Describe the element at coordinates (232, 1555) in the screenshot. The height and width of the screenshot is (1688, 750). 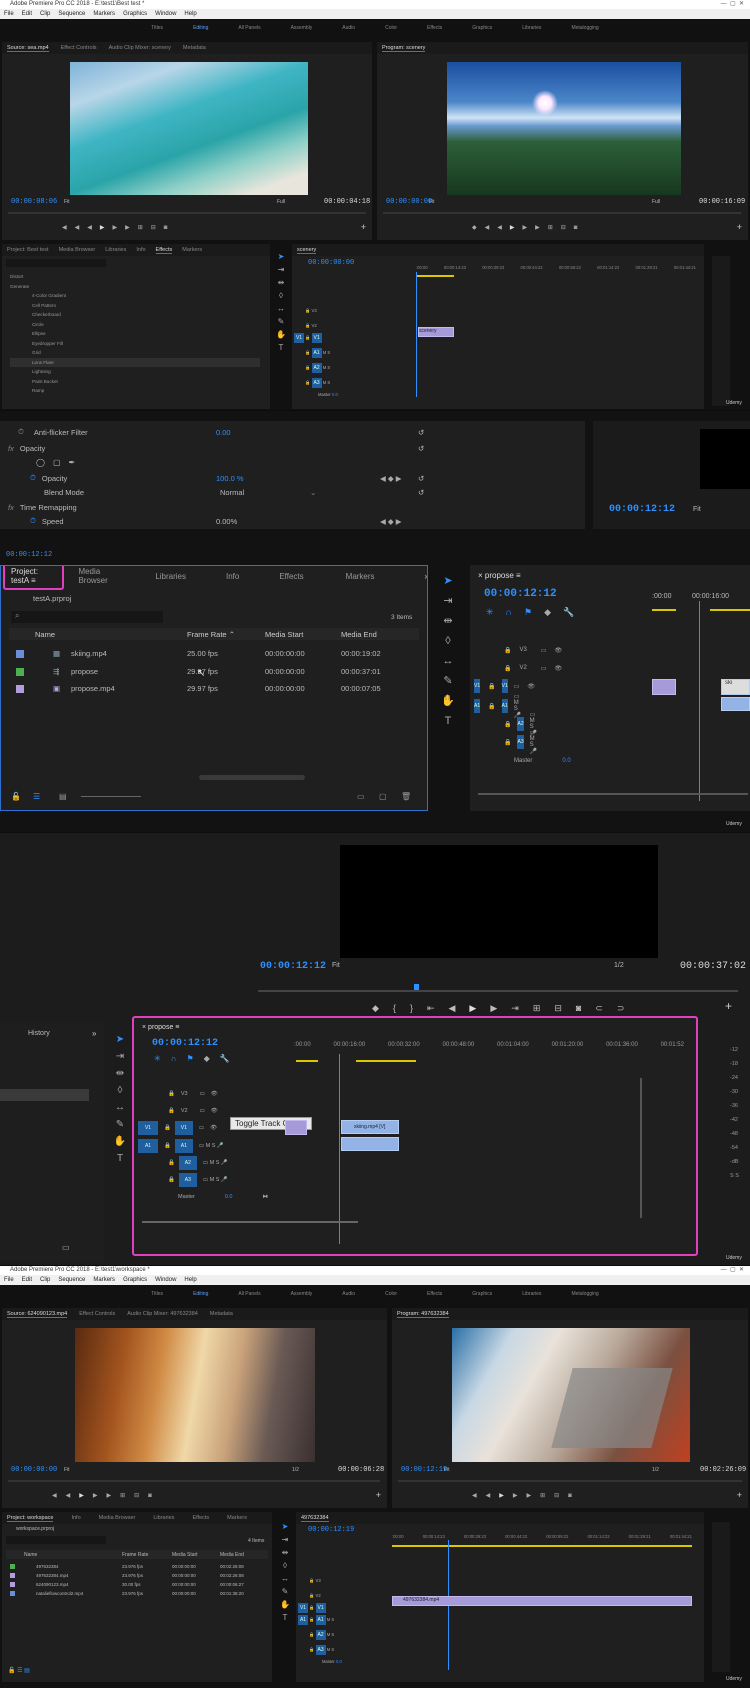
I see `col-media-end: Media End` at that location.